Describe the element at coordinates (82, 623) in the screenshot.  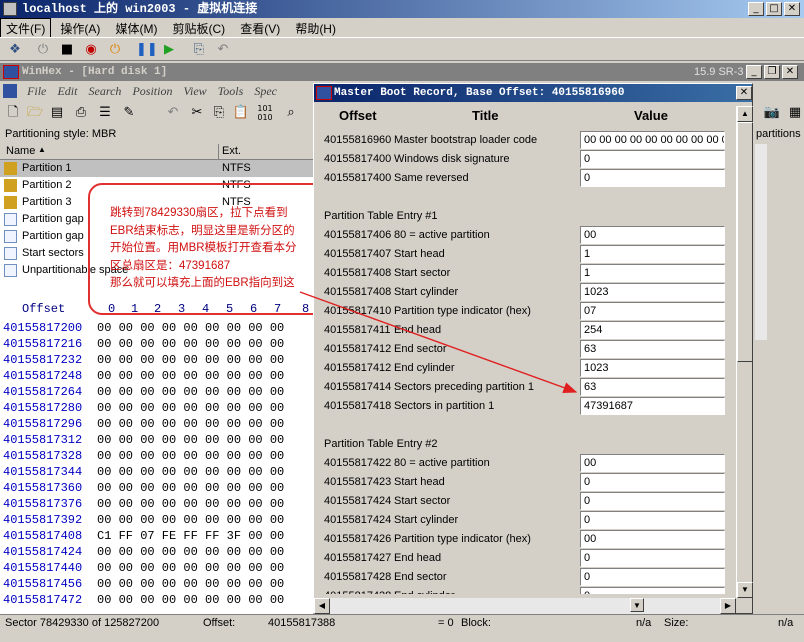
I see `status-sector: Sector 78429330 of 125827200` at that location.